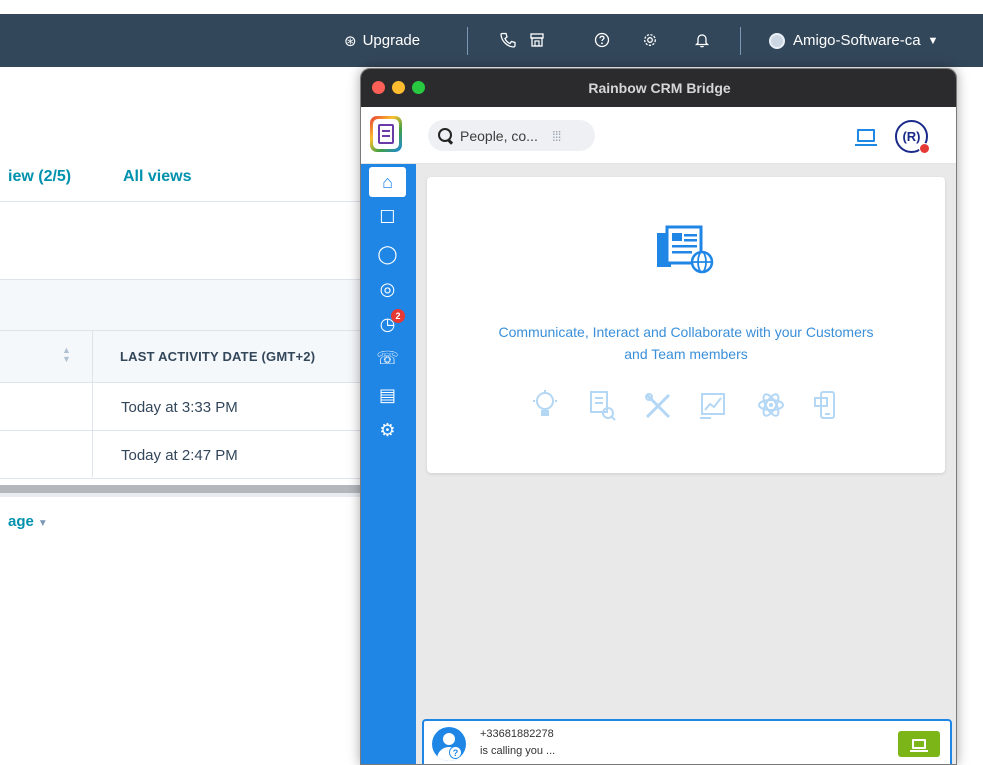 The image size is (983, 765). I want to click on nav-phone-star-icon: ☏, so click(387, 358).